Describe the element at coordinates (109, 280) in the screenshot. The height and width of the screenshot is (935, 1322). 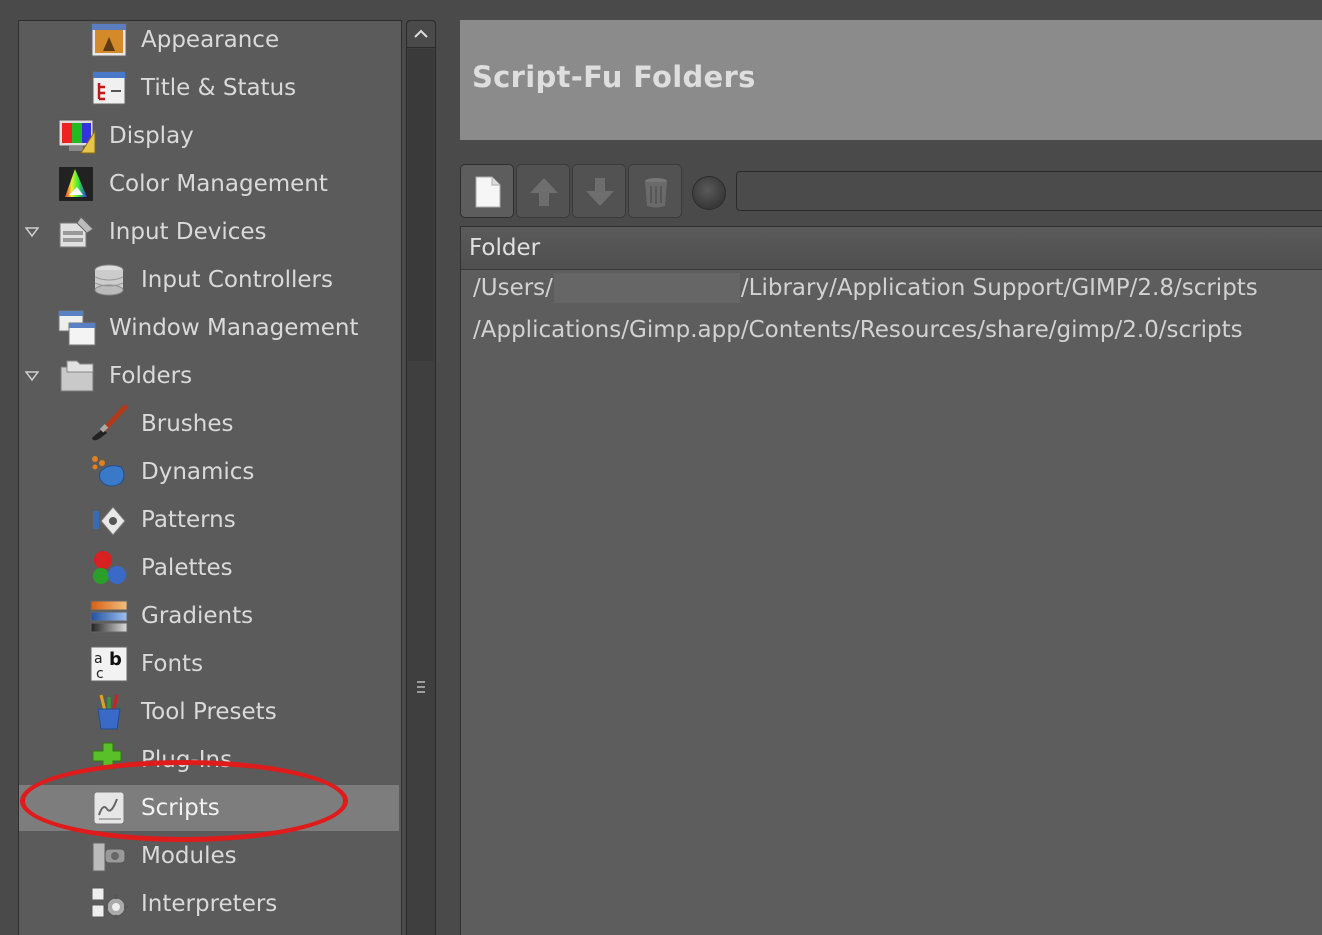
I see `input-controllers-icon` at that location.